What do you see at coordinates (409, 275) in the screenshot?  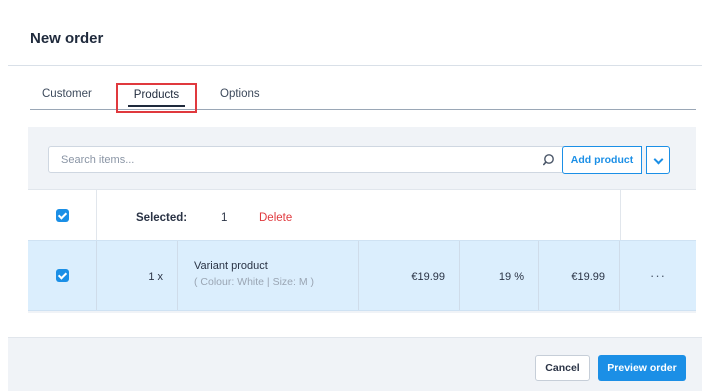 I see `unit-price-cell: €19.99` at bounding box center [409, 275].